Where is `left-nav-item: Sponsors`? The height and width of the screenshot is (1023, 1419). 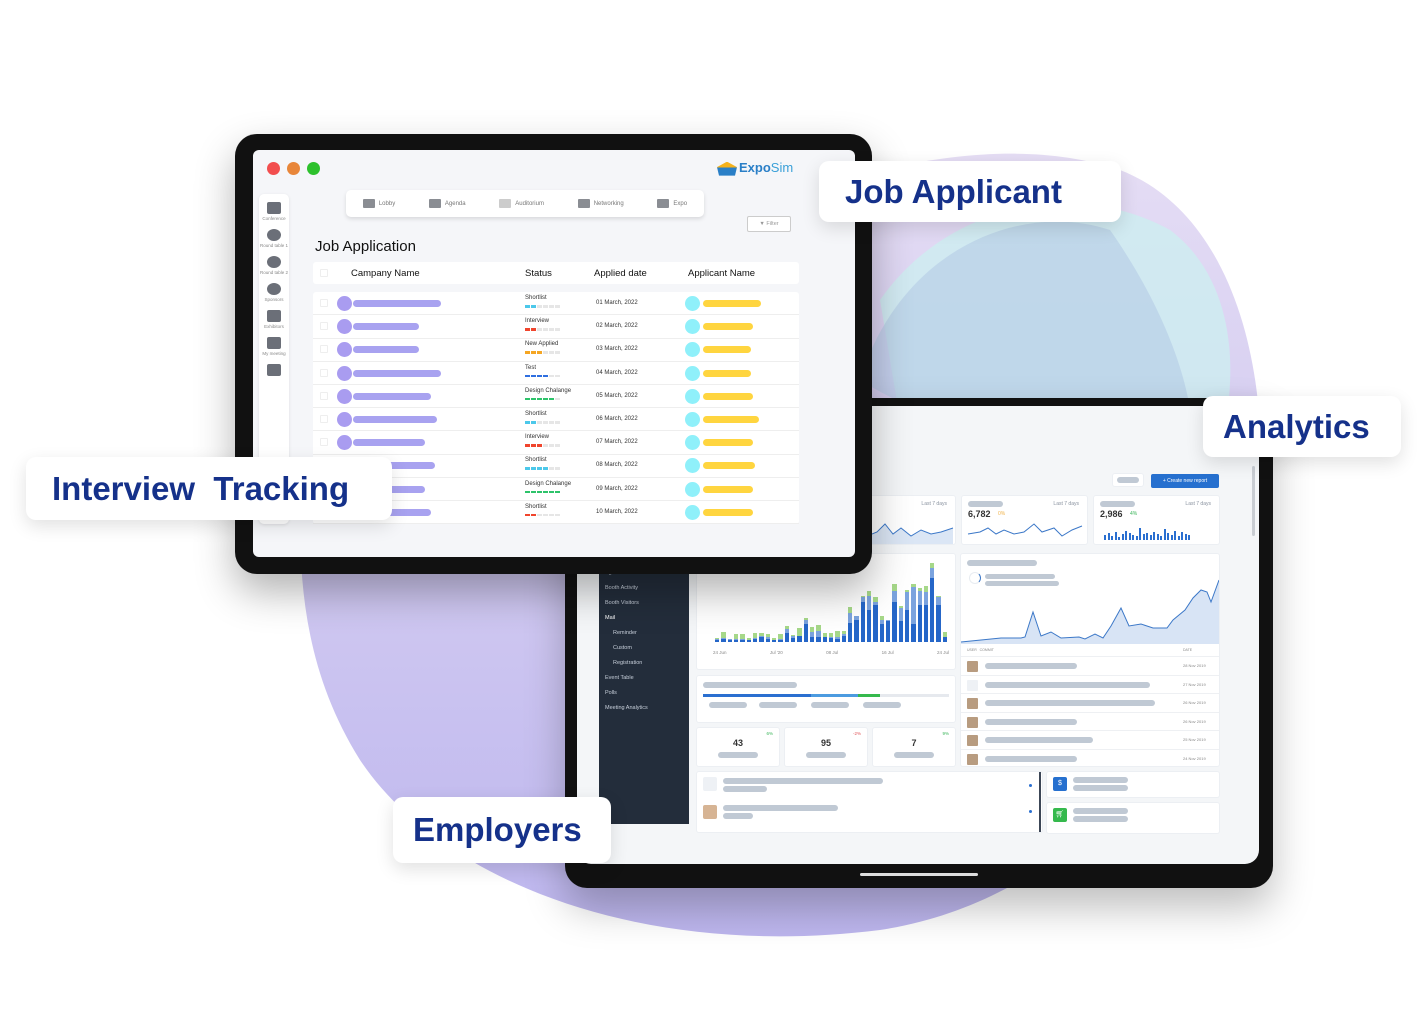
left-nav-item: Sponsors is located at coordinates (274, 292).